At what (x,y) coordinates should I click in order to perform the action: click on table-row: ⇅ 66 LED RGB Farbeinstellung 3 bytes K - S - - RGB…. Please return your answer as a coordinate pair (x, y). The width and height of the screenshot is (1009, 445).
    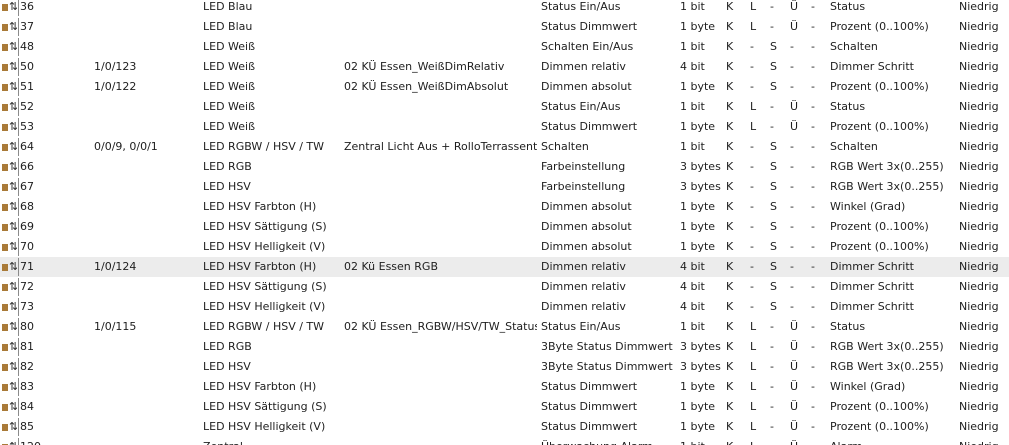
    Looking at the image, I should click on (504, 167).